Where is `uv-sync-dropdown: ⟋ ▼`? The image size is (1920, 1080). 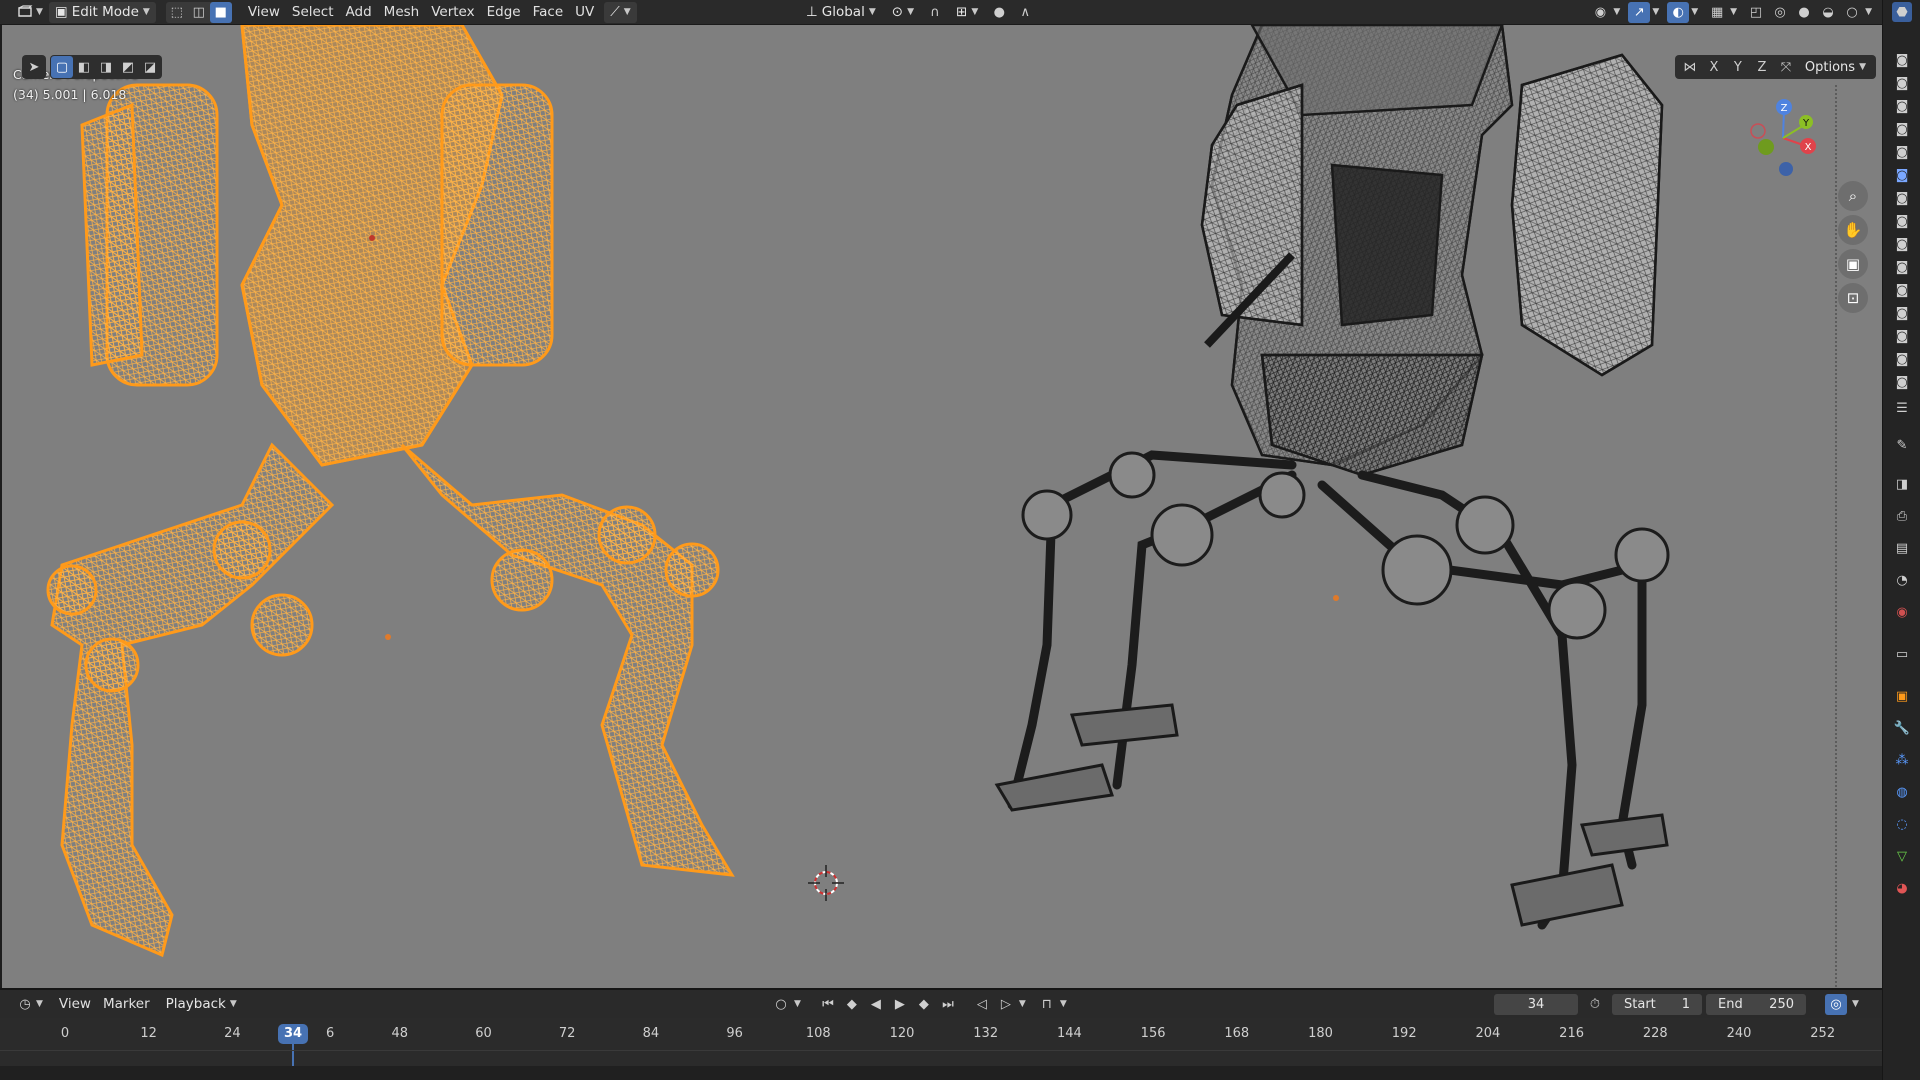
uv-sync-dropdown: ⟋ ▼ is located at coordinates (620, 12).